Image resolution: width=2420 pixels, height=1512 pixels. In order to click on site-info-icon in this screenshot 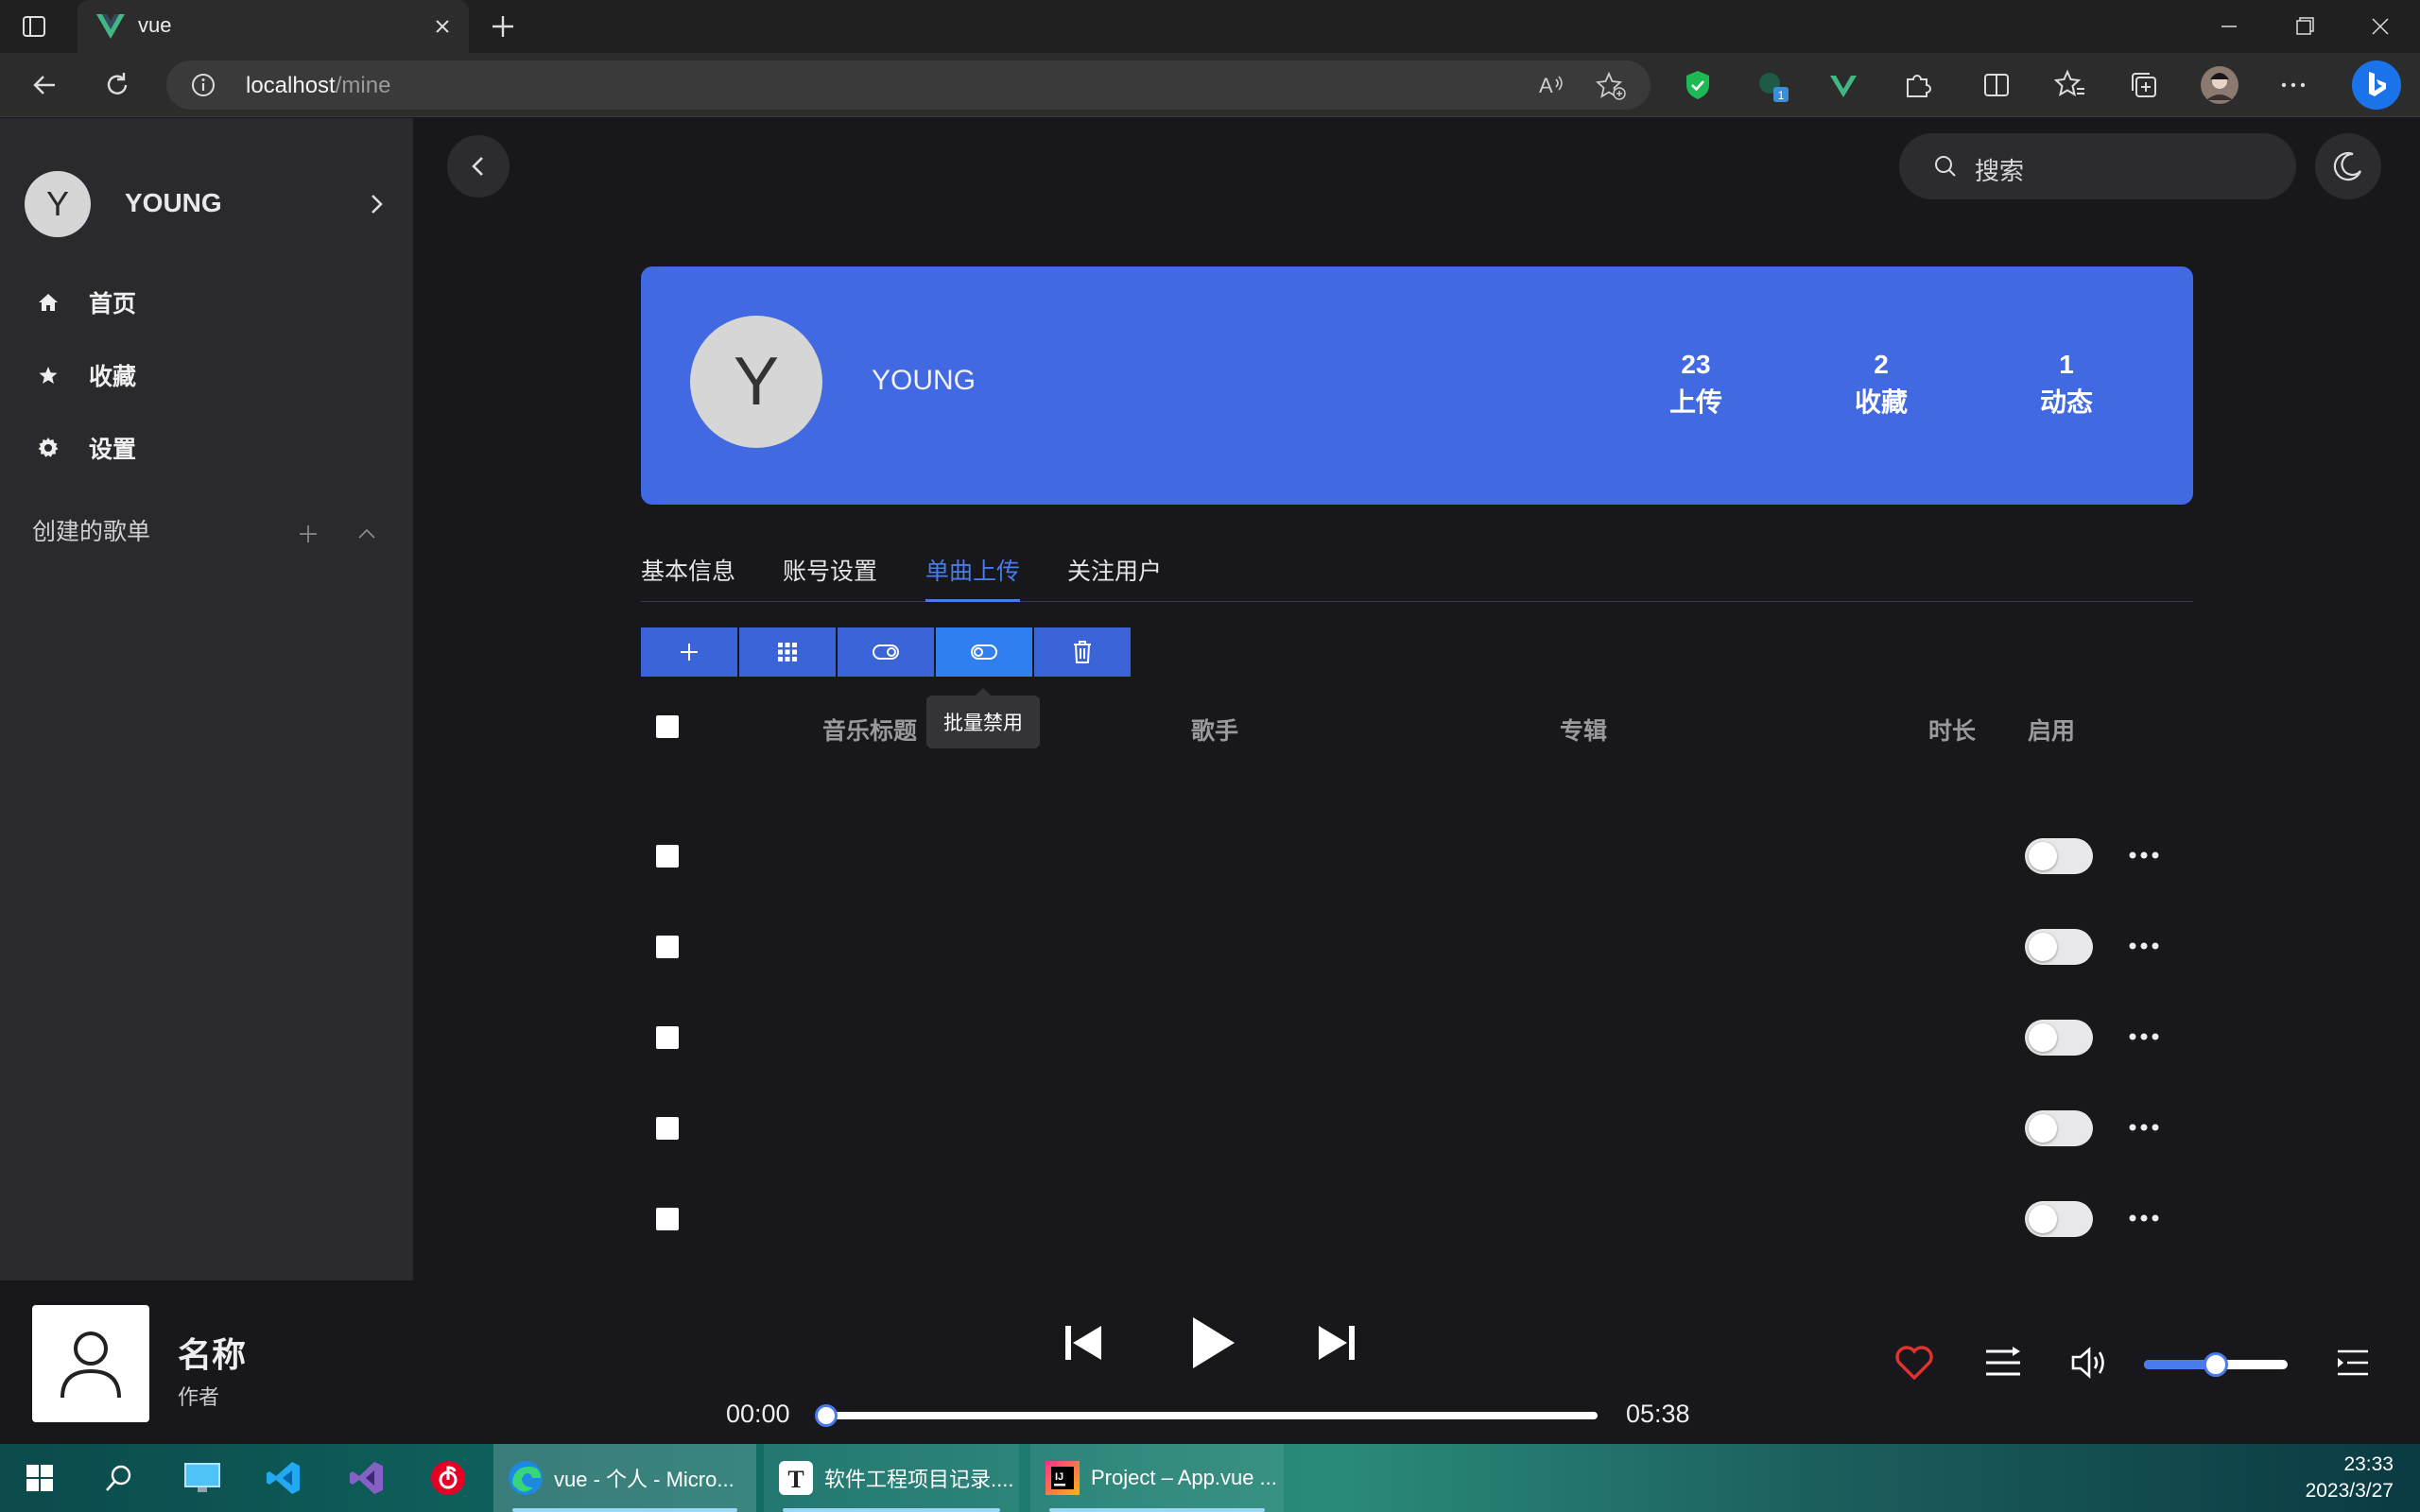, I will do `click(203, 85)`.